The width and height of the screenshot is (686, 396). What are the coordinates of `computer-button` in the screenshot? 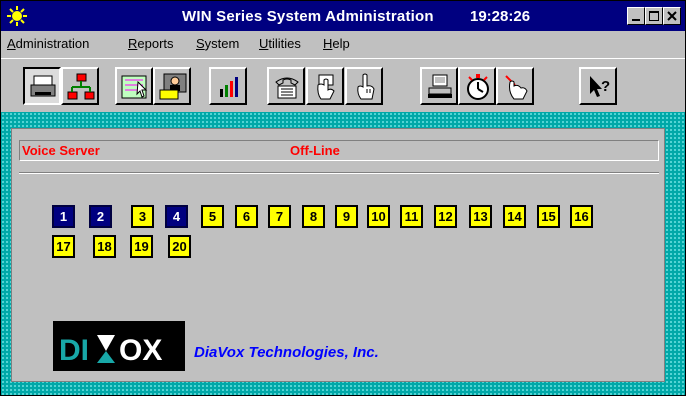 It's located at (439, 86).